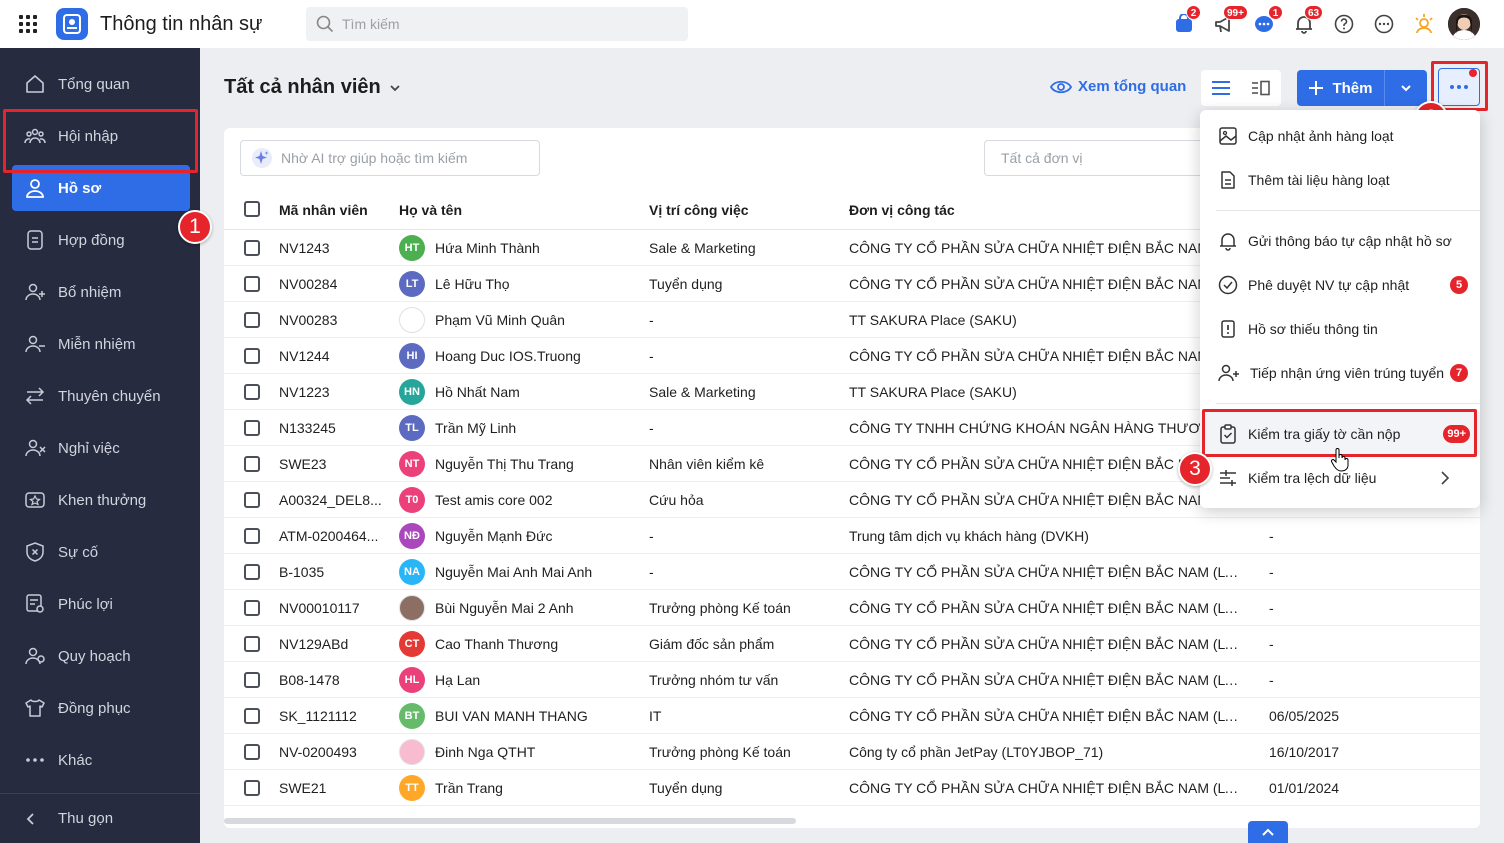  What do you see at coordinates (510, 821) in the screenshot?
I see `horizontal-scrollbar` at bounding box center [510, 821].